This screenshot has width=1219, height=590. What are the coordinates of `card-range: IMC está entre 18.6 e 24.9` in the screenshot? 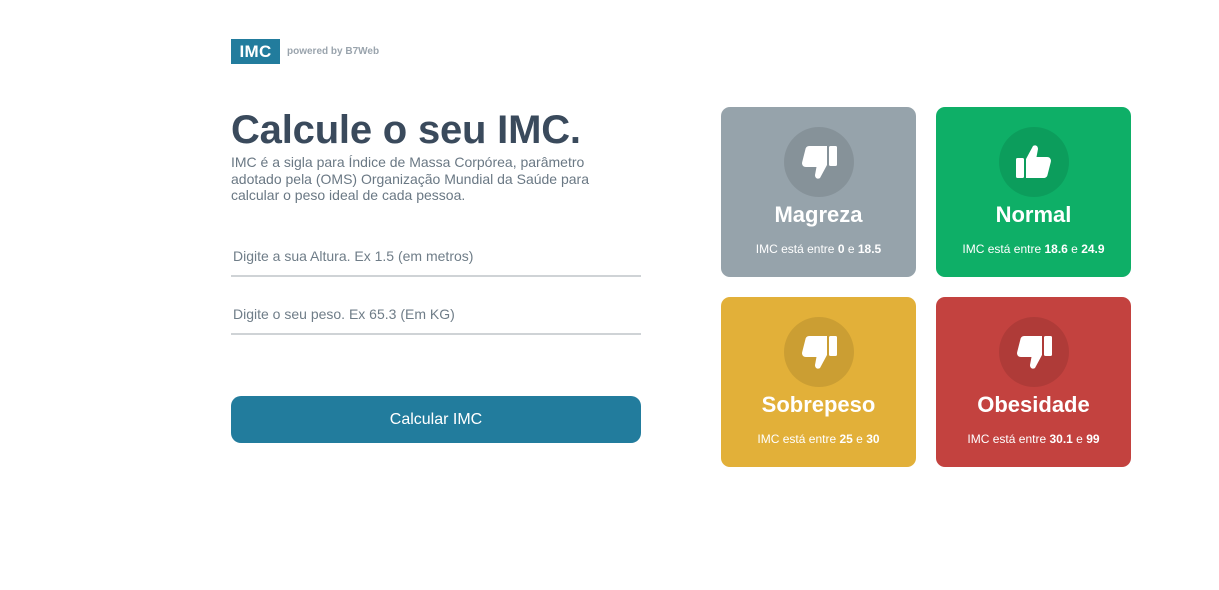 It's located at (1033, 249).